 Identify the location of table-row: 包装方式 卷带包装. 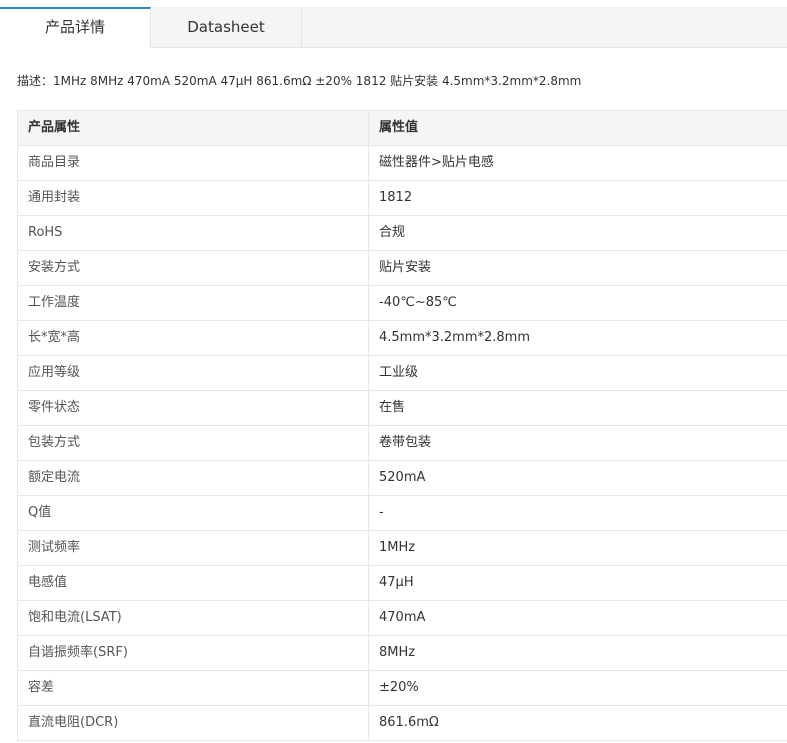
(402, 443).